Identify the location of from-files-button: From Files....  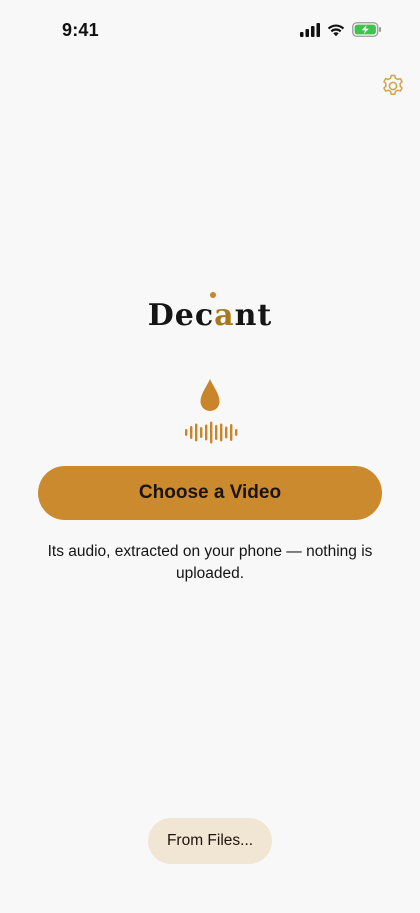
(210, 841).